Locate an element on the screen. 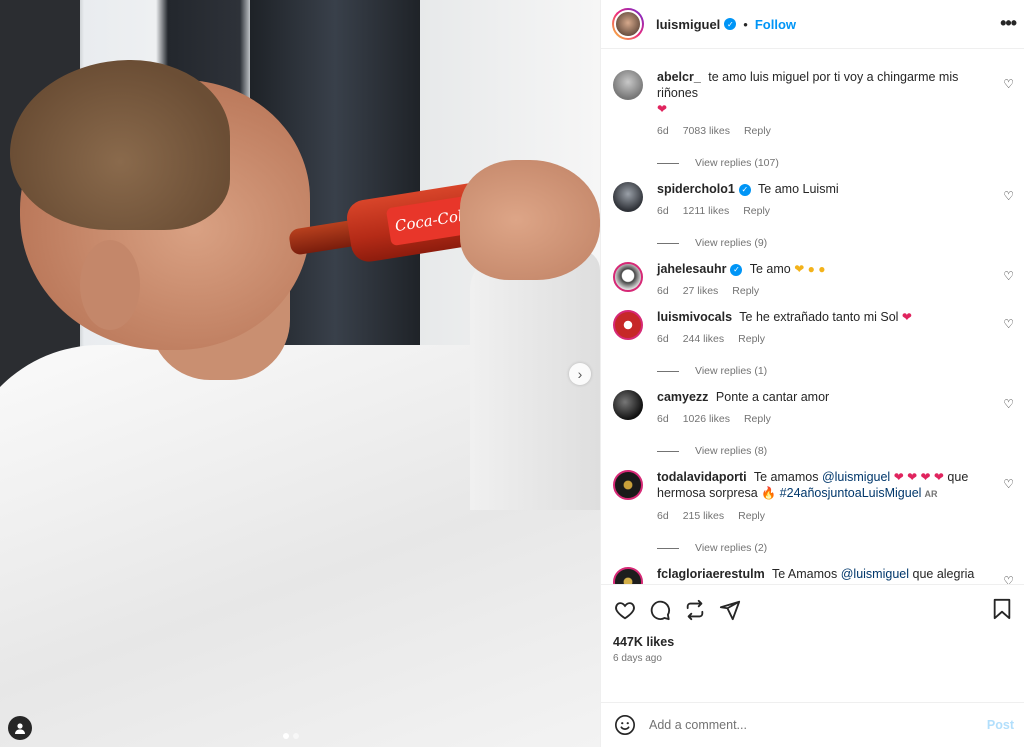  like-button is located at coordinates (625, 610).